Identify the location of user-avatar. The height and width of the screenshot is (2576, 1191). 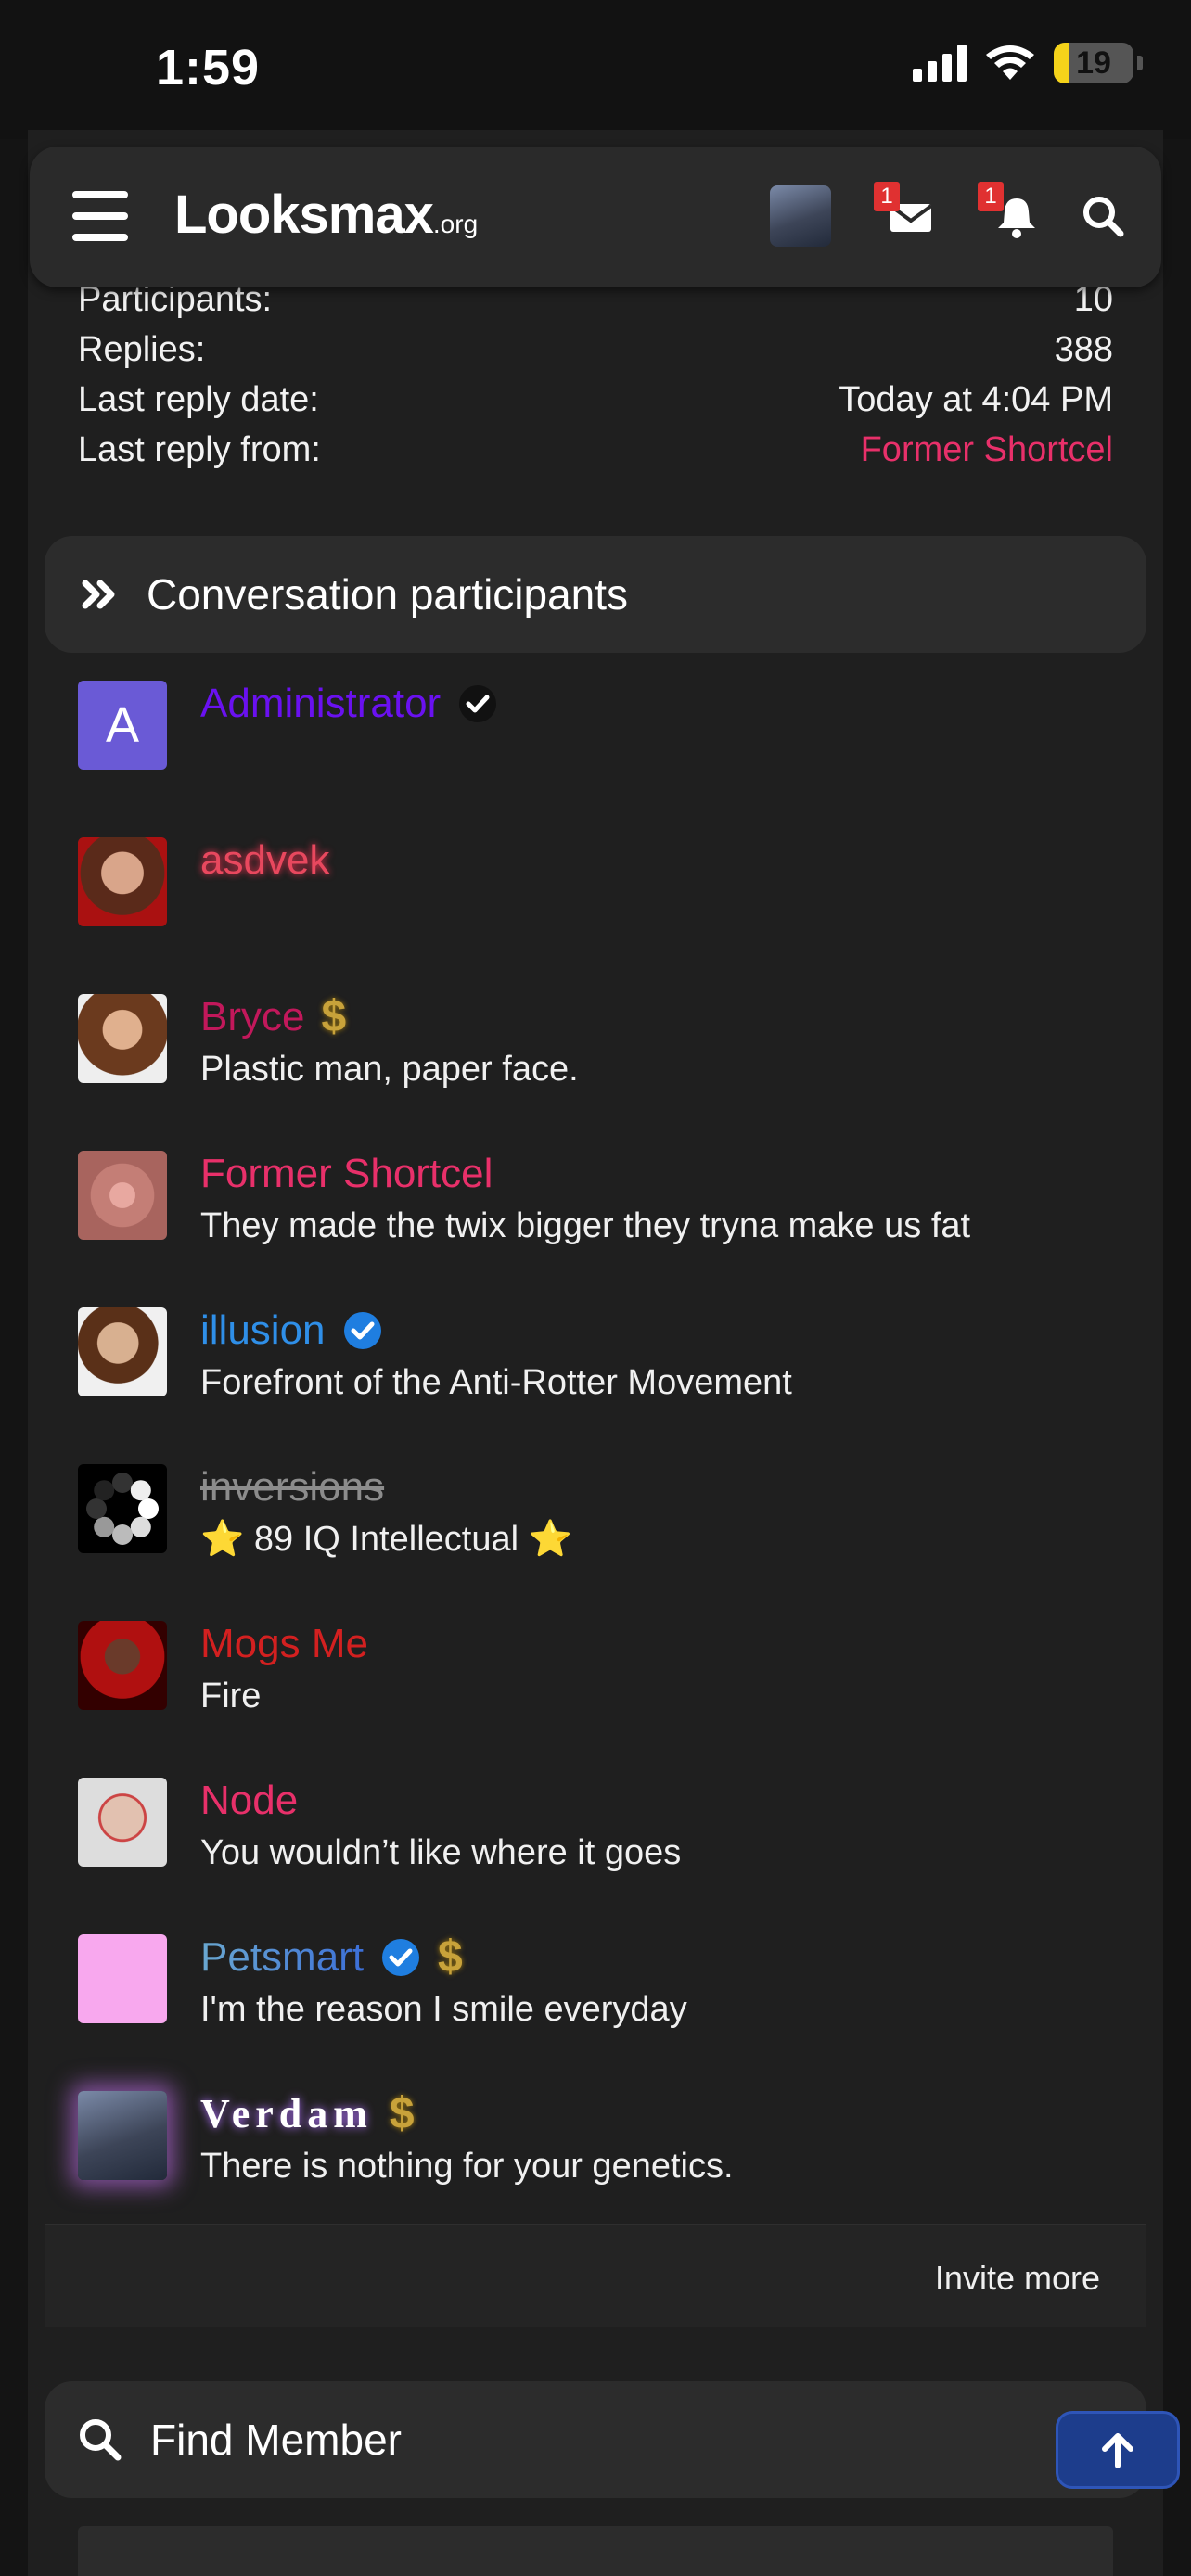
(801, 216).